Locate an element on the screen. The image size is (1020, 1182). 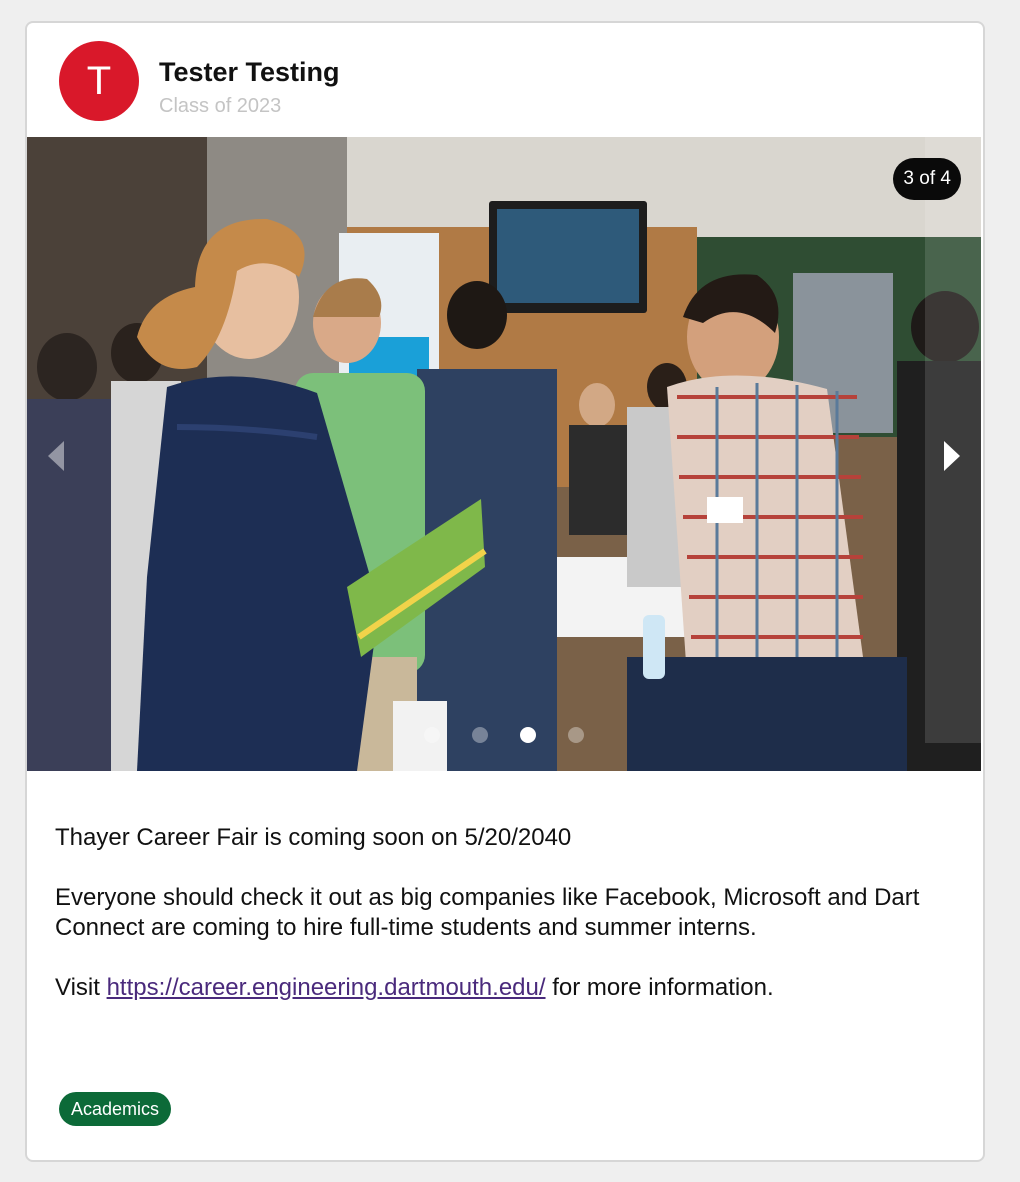
author-name: Tester Testing is located at coordinates (249, 72).